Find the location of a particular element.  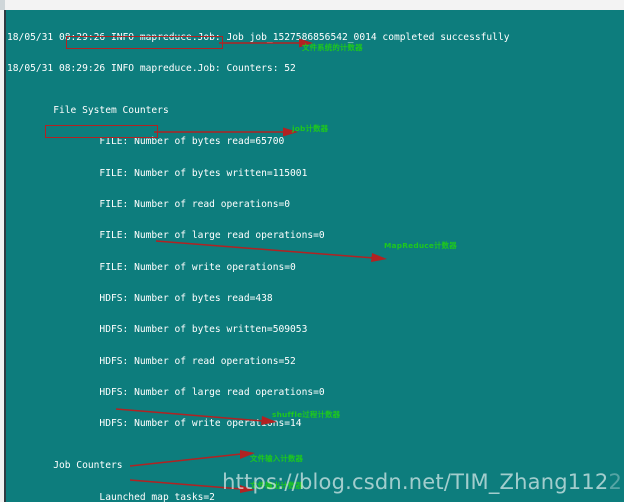

counter-entry: HDFS: Number of large read operations=0 is located at coordinates (166, 393).